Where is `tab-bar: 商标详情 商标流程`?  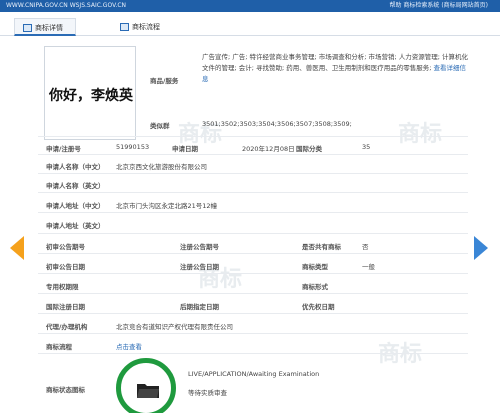
tab-bar: 商标详情 商标流程 is located at coordinates (250, 27).